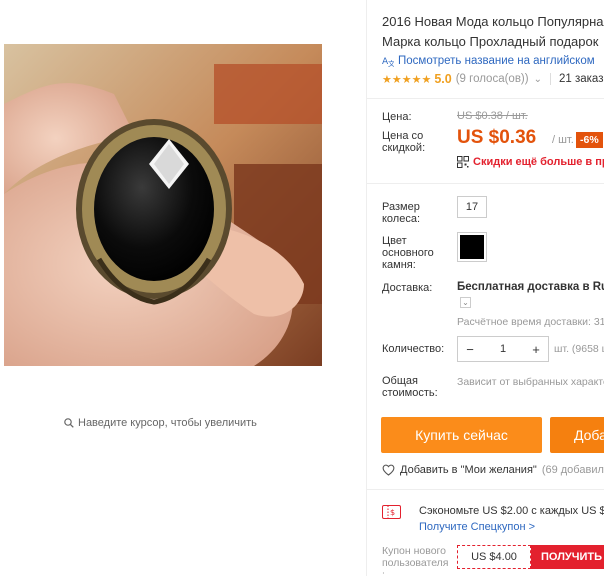  What do you see at coordinates (443, 79) in the screenshot?
I see `rating-value: 5.0` at bounding box center [443, 79].